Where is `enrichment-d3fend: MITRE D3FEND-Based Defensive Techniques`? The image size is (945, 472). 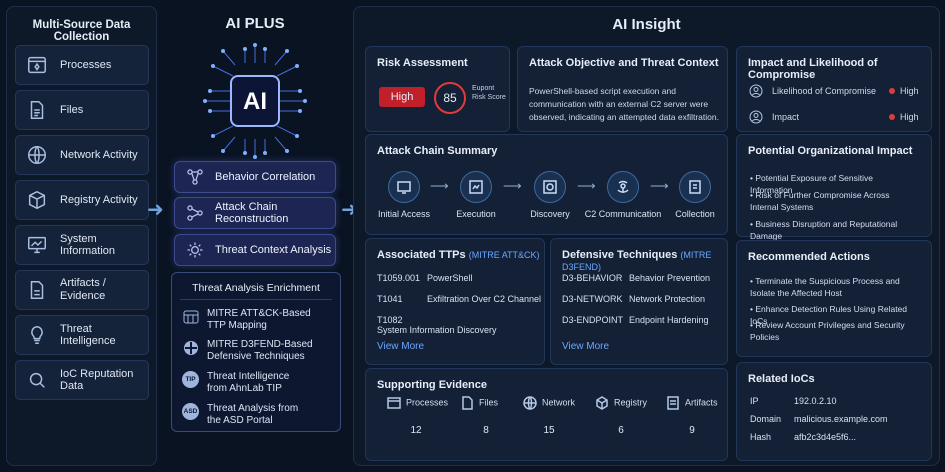 enrichment-d3fend: MITRE D3FEND-Based Defensive Techniques is located at coordinates (254, 351).